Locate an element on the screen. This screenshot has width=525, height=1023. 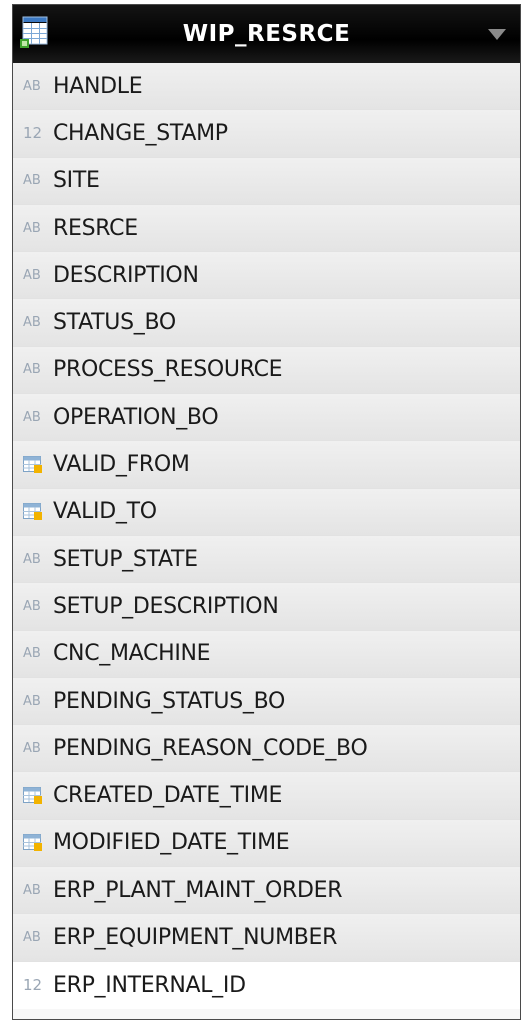
table-header: WIP_RESRCE is located at coordinates (266, 34).